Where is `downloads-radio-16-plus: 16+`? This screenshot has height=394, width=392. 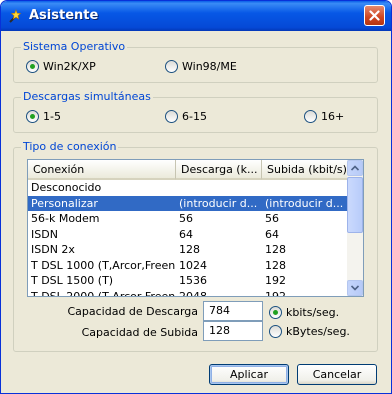
downloads-radio-16-plus: 16+ is located at coordinates (324, 116).